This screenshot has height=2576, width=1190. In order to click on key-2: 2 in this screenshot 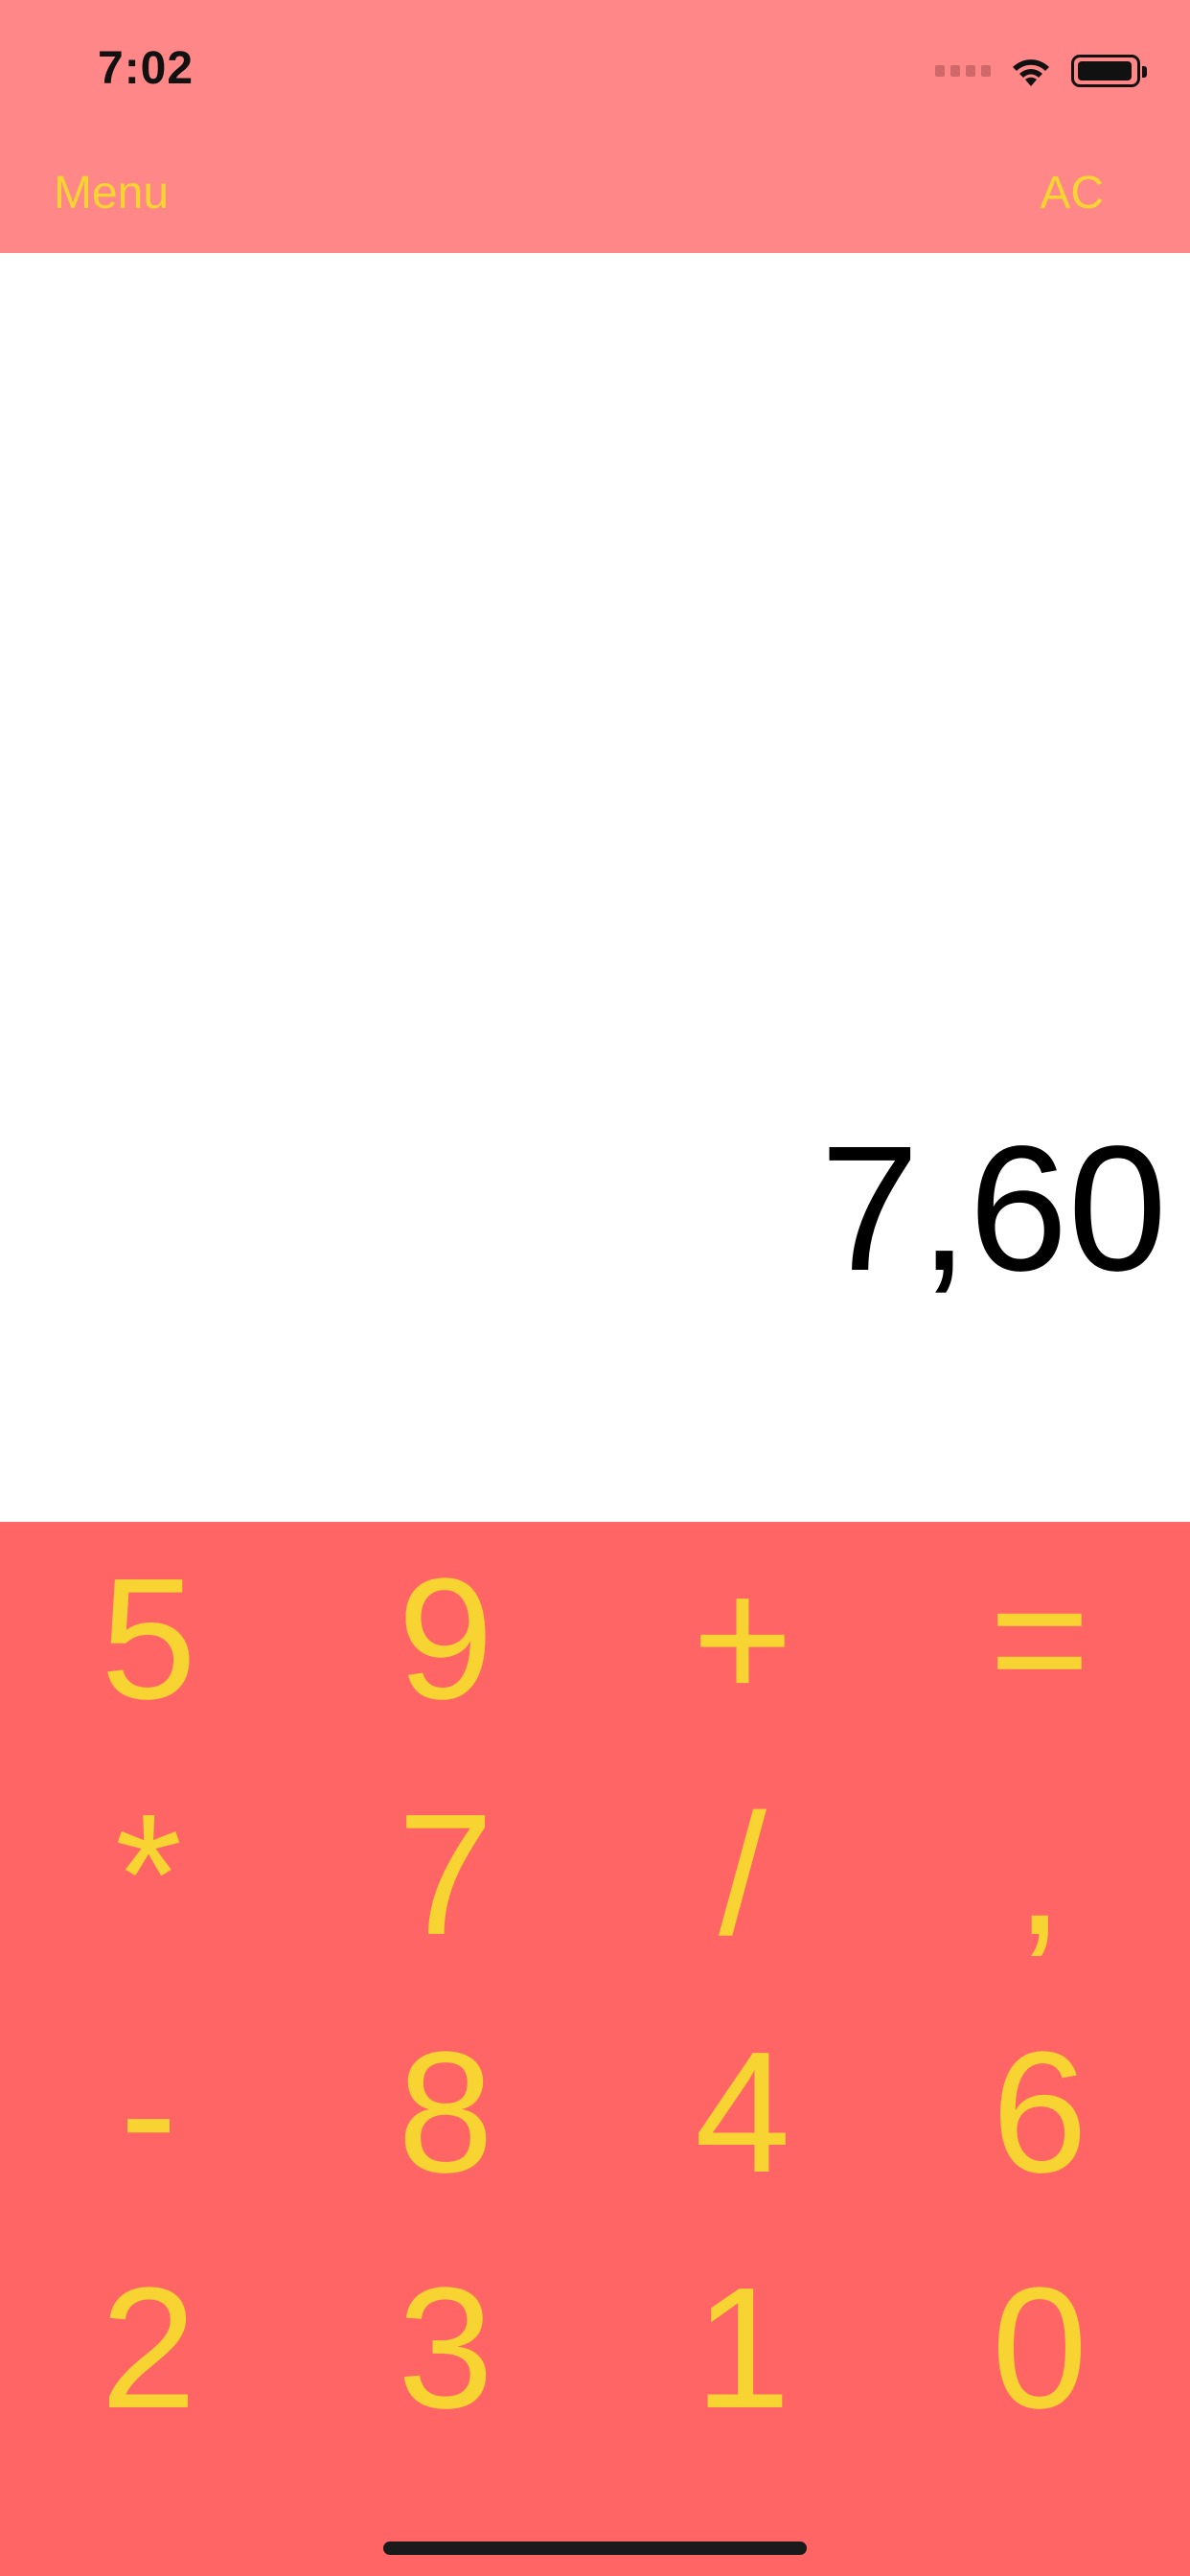, I will do `click(148, 2349)`.